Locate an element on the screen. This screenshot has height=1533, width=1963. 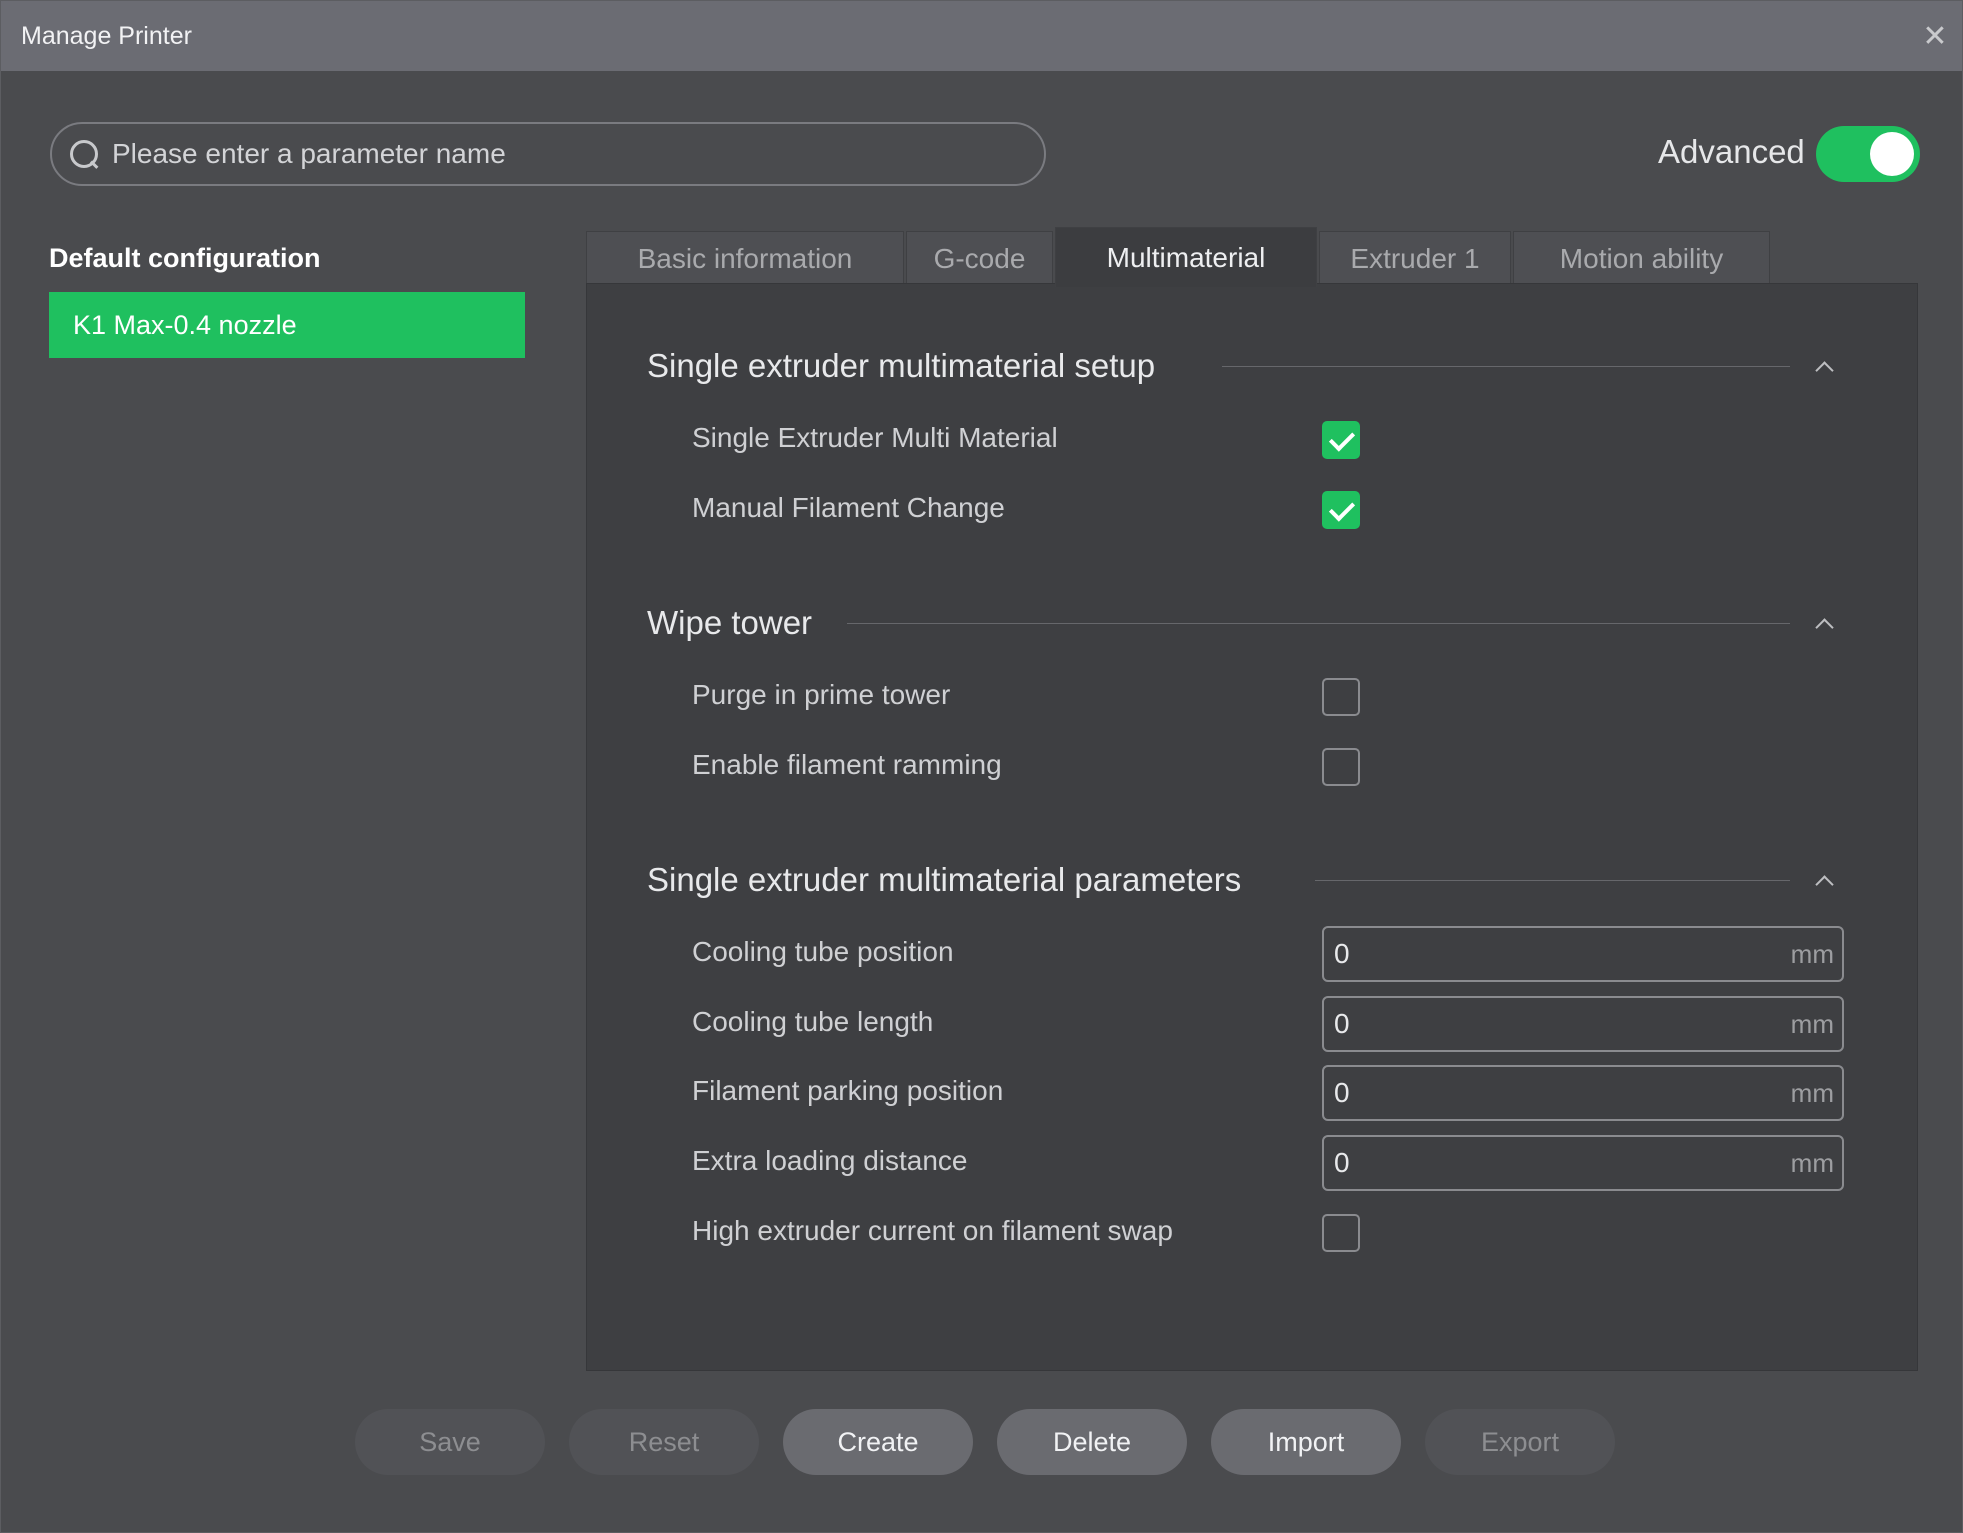
checkbox-purge-in-prime-tower is located at coordinates (1341, 697).